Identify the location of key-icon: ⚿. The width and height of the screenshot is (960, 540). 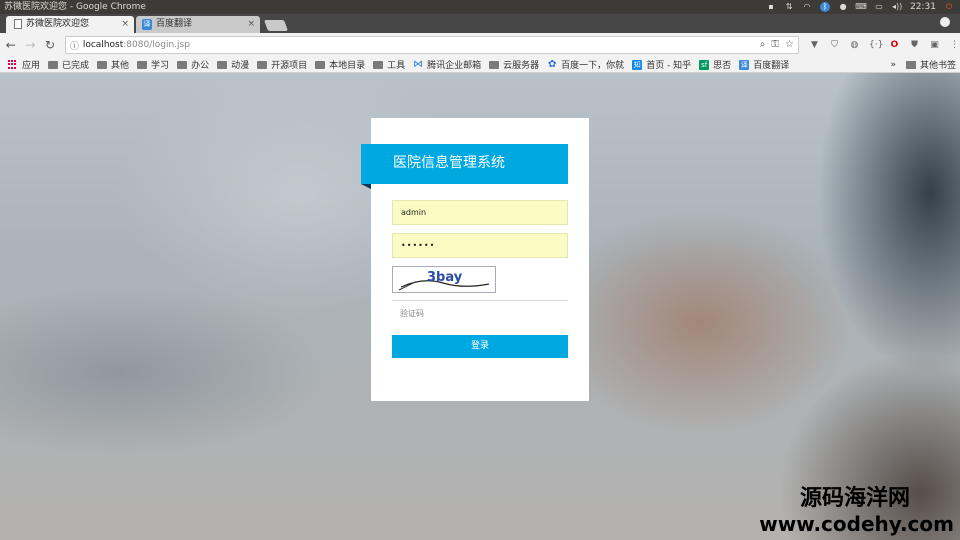
(775, 45).